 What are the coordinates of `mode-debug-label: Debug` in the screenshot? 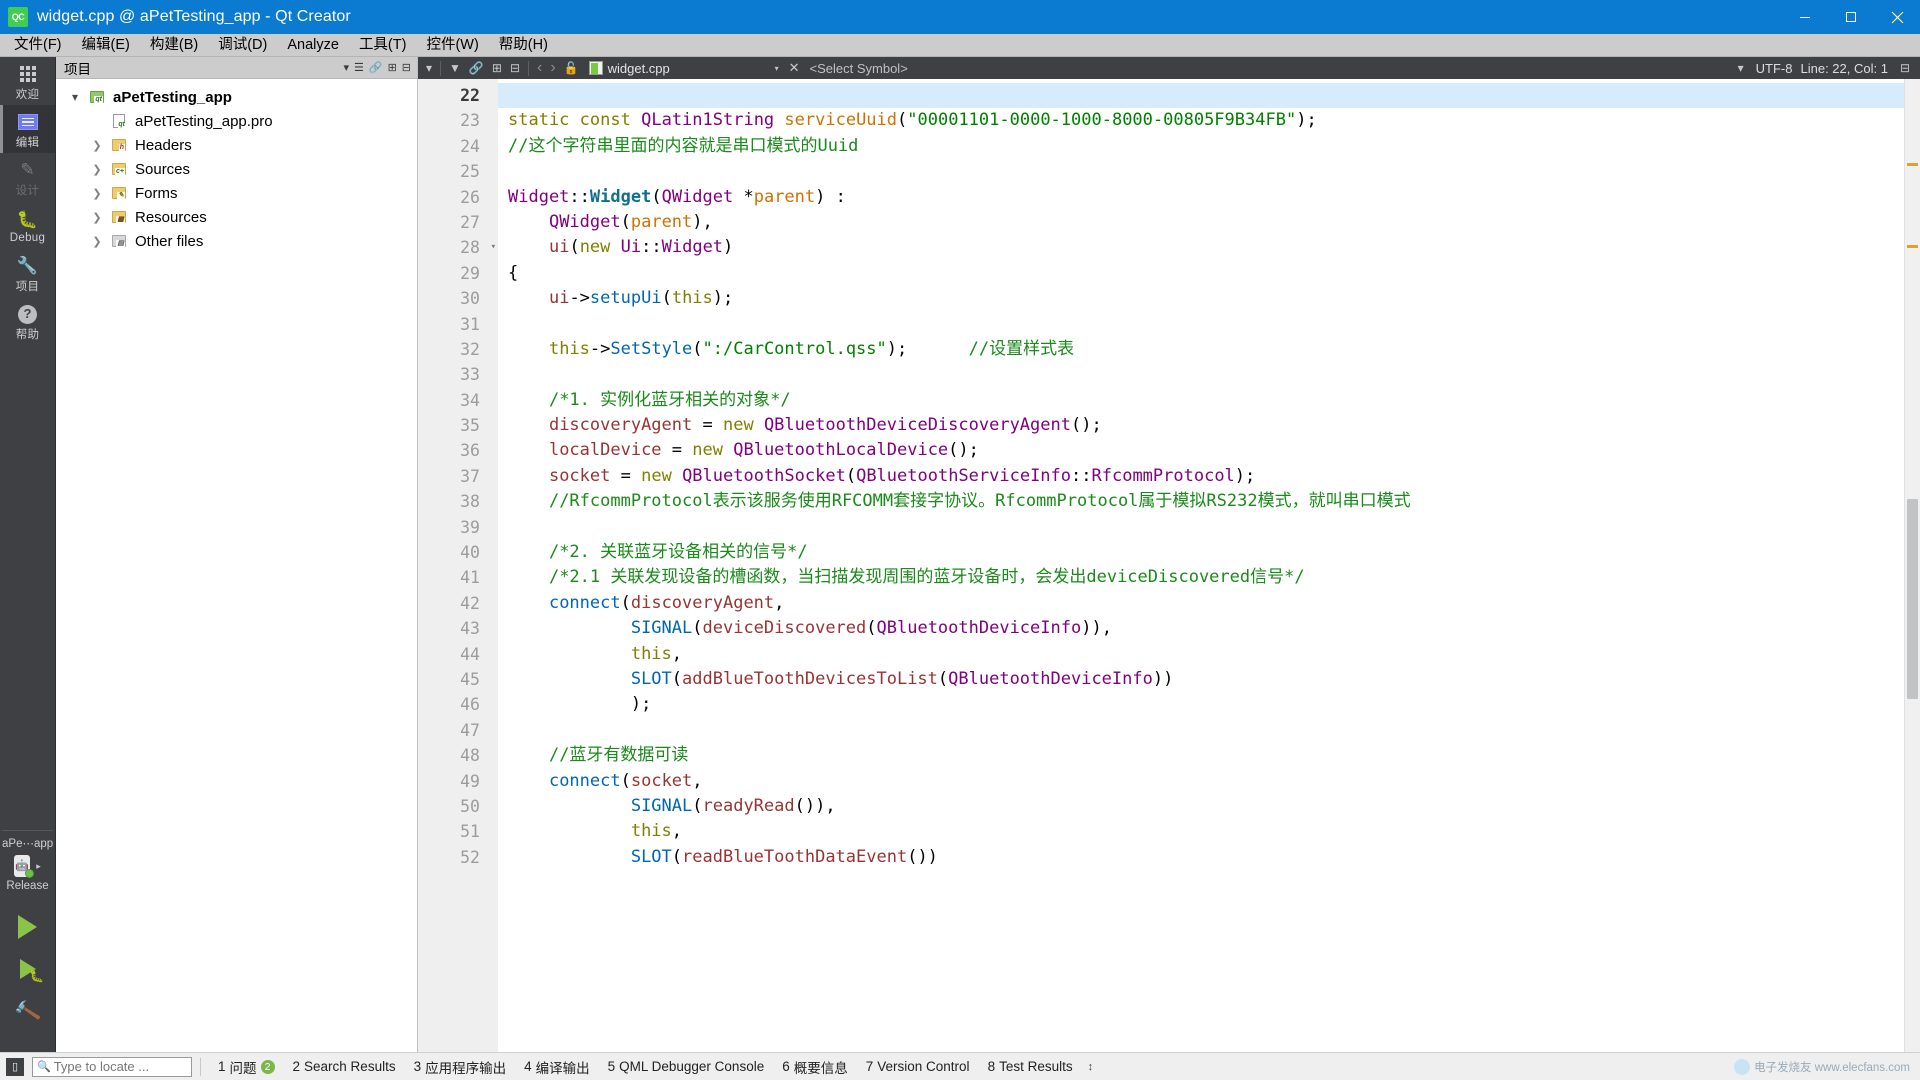 It's located at (27, 238).